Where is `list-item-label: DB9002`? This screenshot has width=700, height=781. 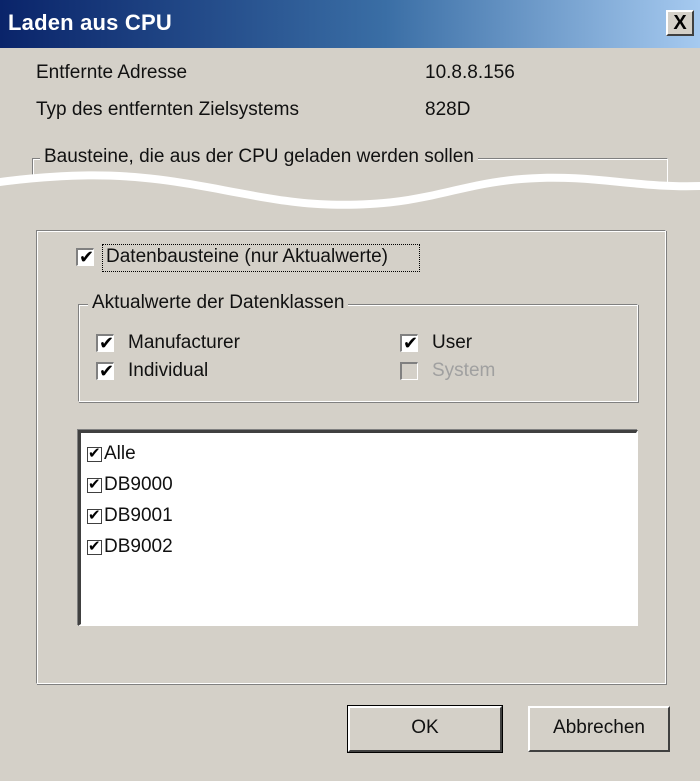 list-item-label: DB9002 is located at coordinates (138, 546).